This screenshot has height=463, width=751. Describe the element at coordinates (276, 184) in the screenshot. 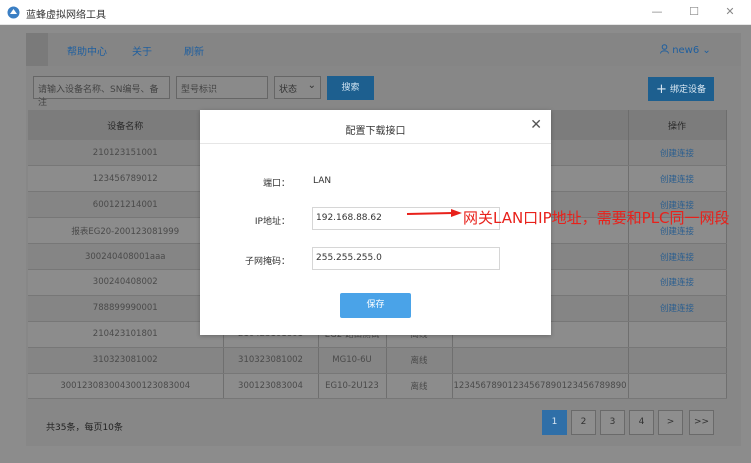

I see `port-label: 端口：` at that location.